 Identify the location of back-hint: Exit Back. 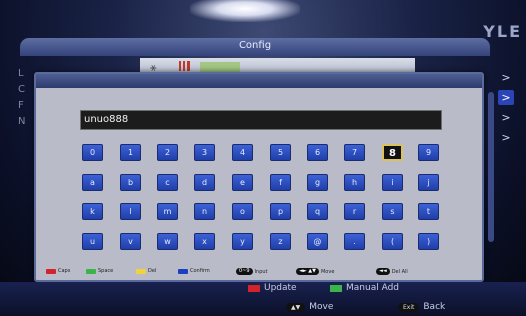
(421, 307).